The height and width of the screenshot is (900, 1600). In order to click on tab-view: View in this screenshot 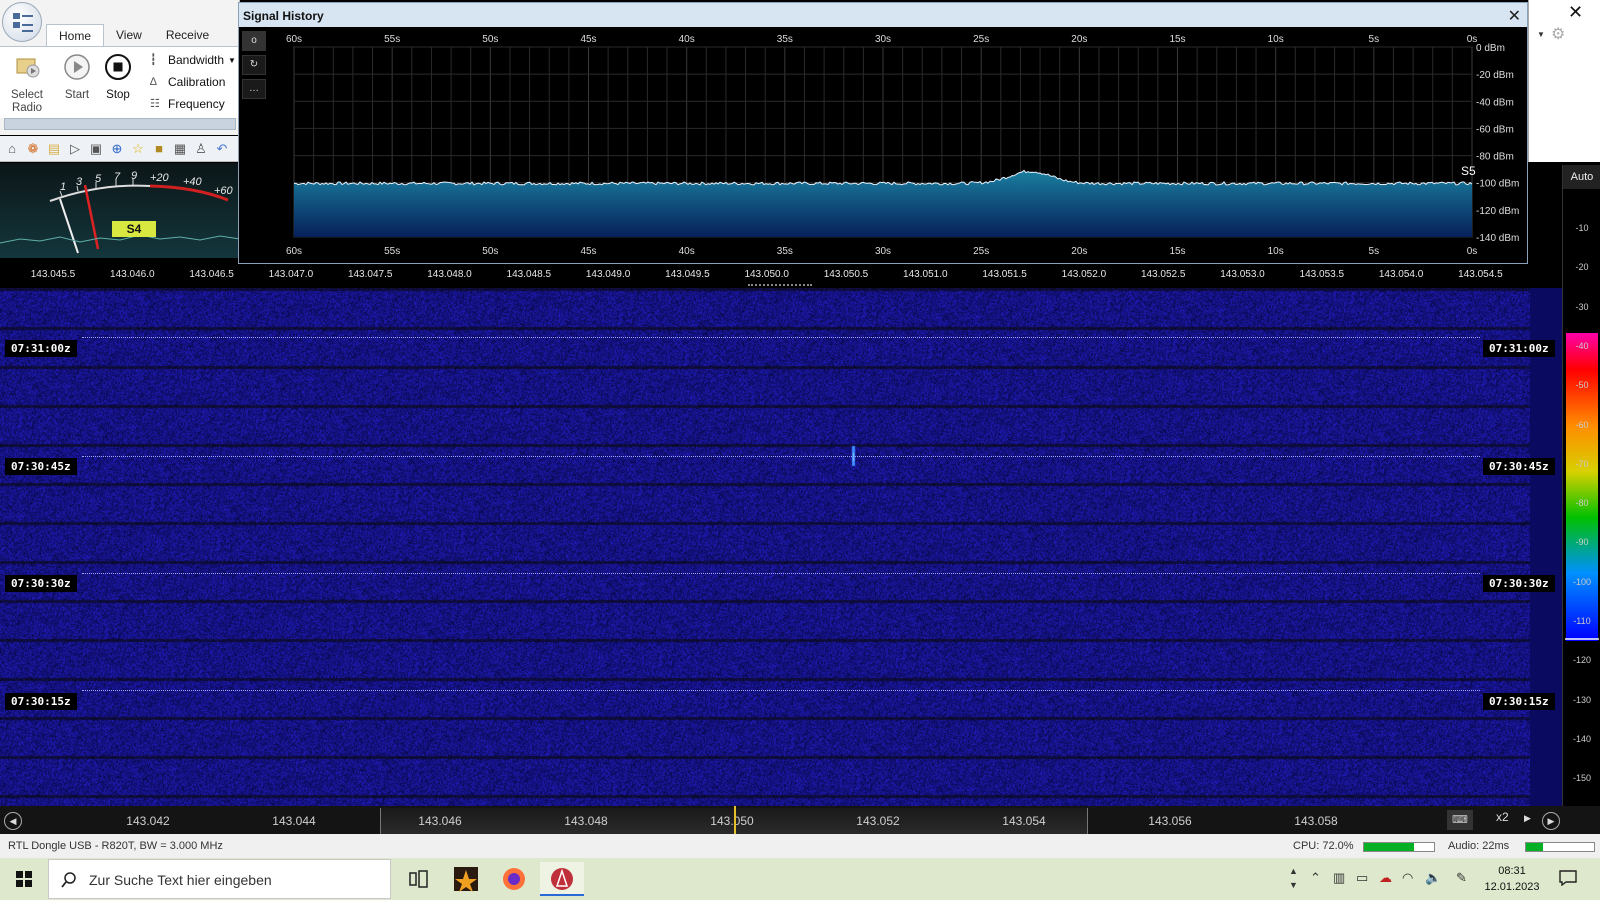, I will do `click(129, 35)`.